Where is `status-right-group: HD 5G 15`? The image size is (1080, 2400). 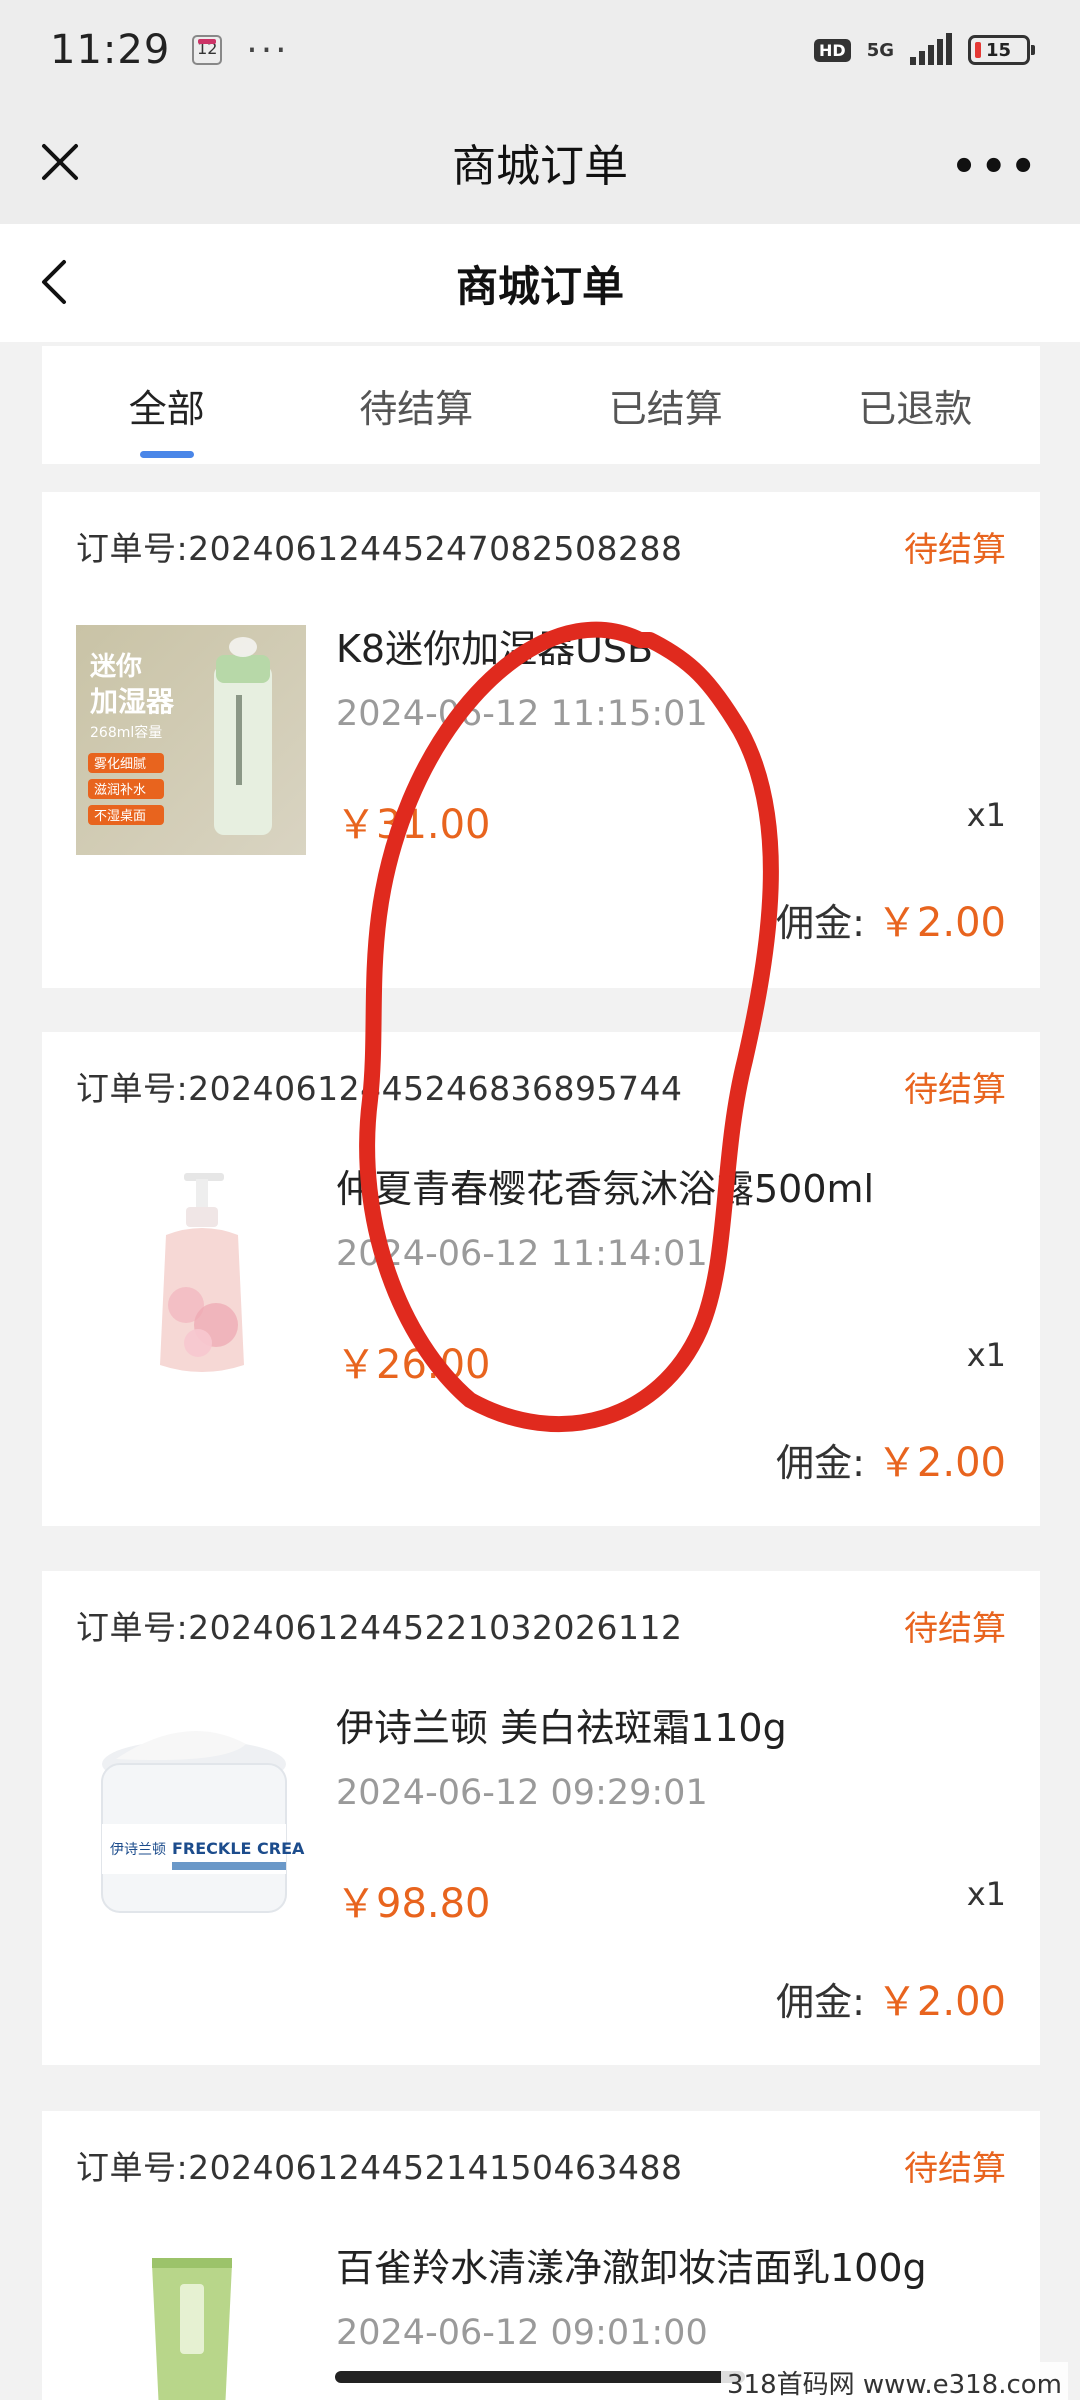 status-right-group: HD 5G 15 is located at coordinates (924, 49).